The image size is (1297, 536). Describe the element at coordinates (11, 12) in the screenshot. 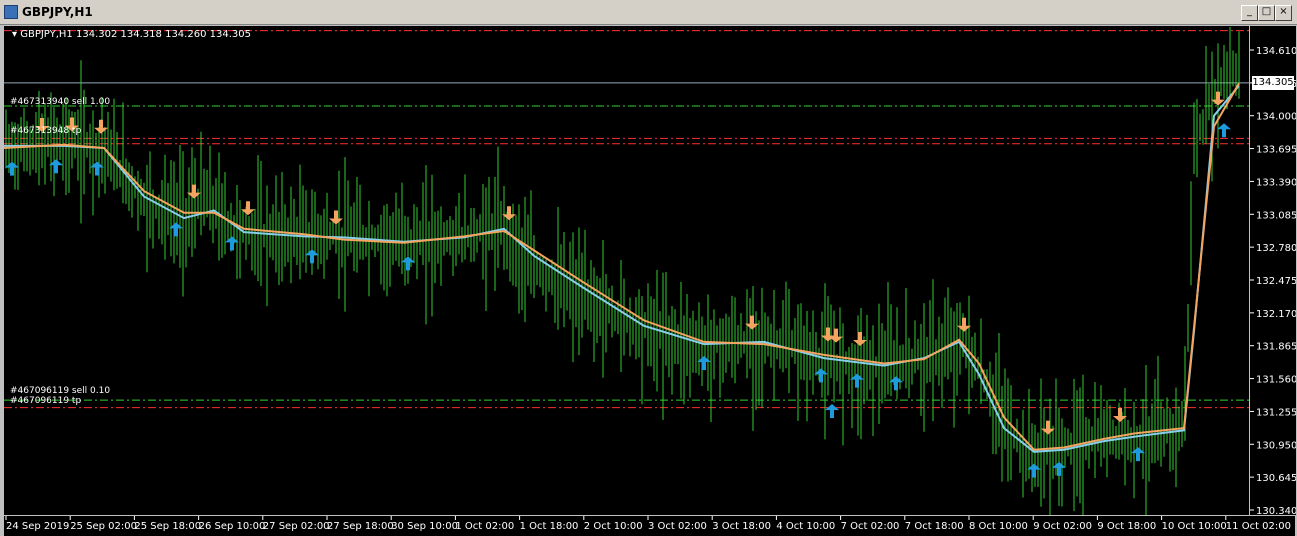

I see `chart-window-icon` at that location.